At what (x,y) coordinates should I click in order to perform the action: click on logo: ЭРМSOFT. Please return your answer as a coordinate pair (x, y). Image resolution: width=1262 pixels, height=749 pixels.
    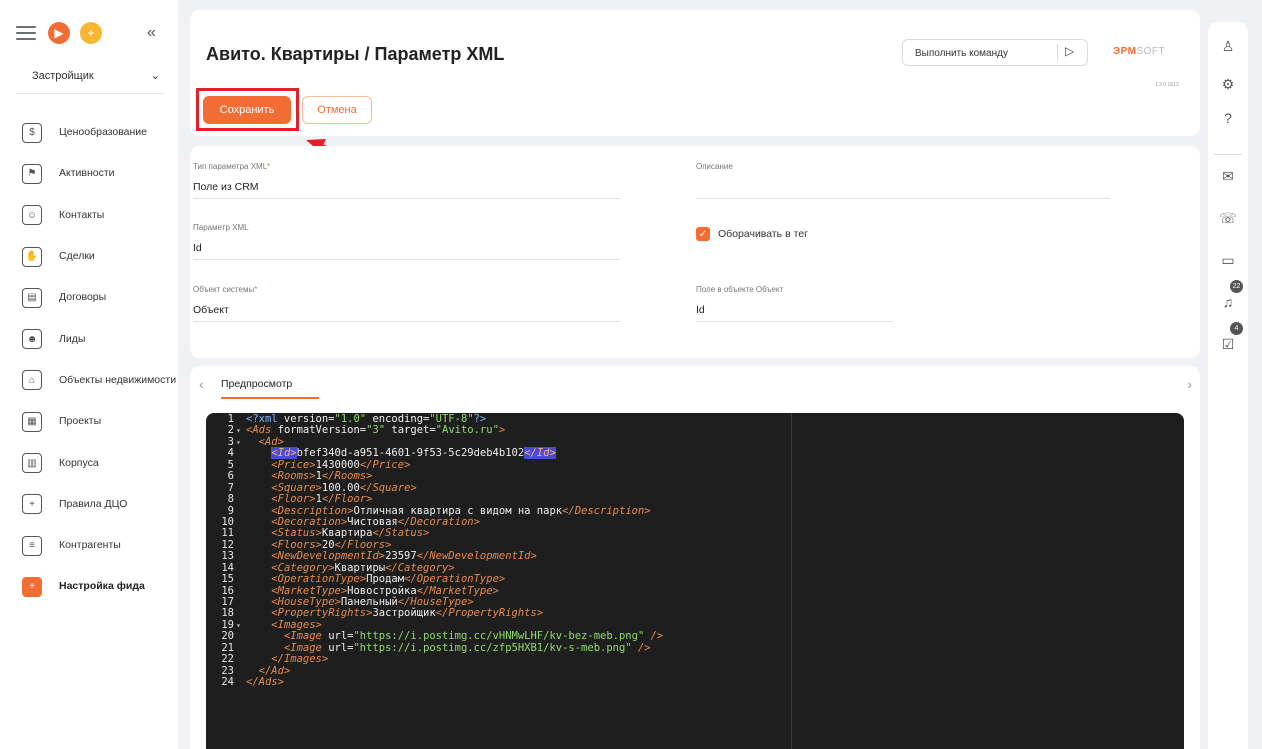
    Looking at the image, I should click on (1139, 51).